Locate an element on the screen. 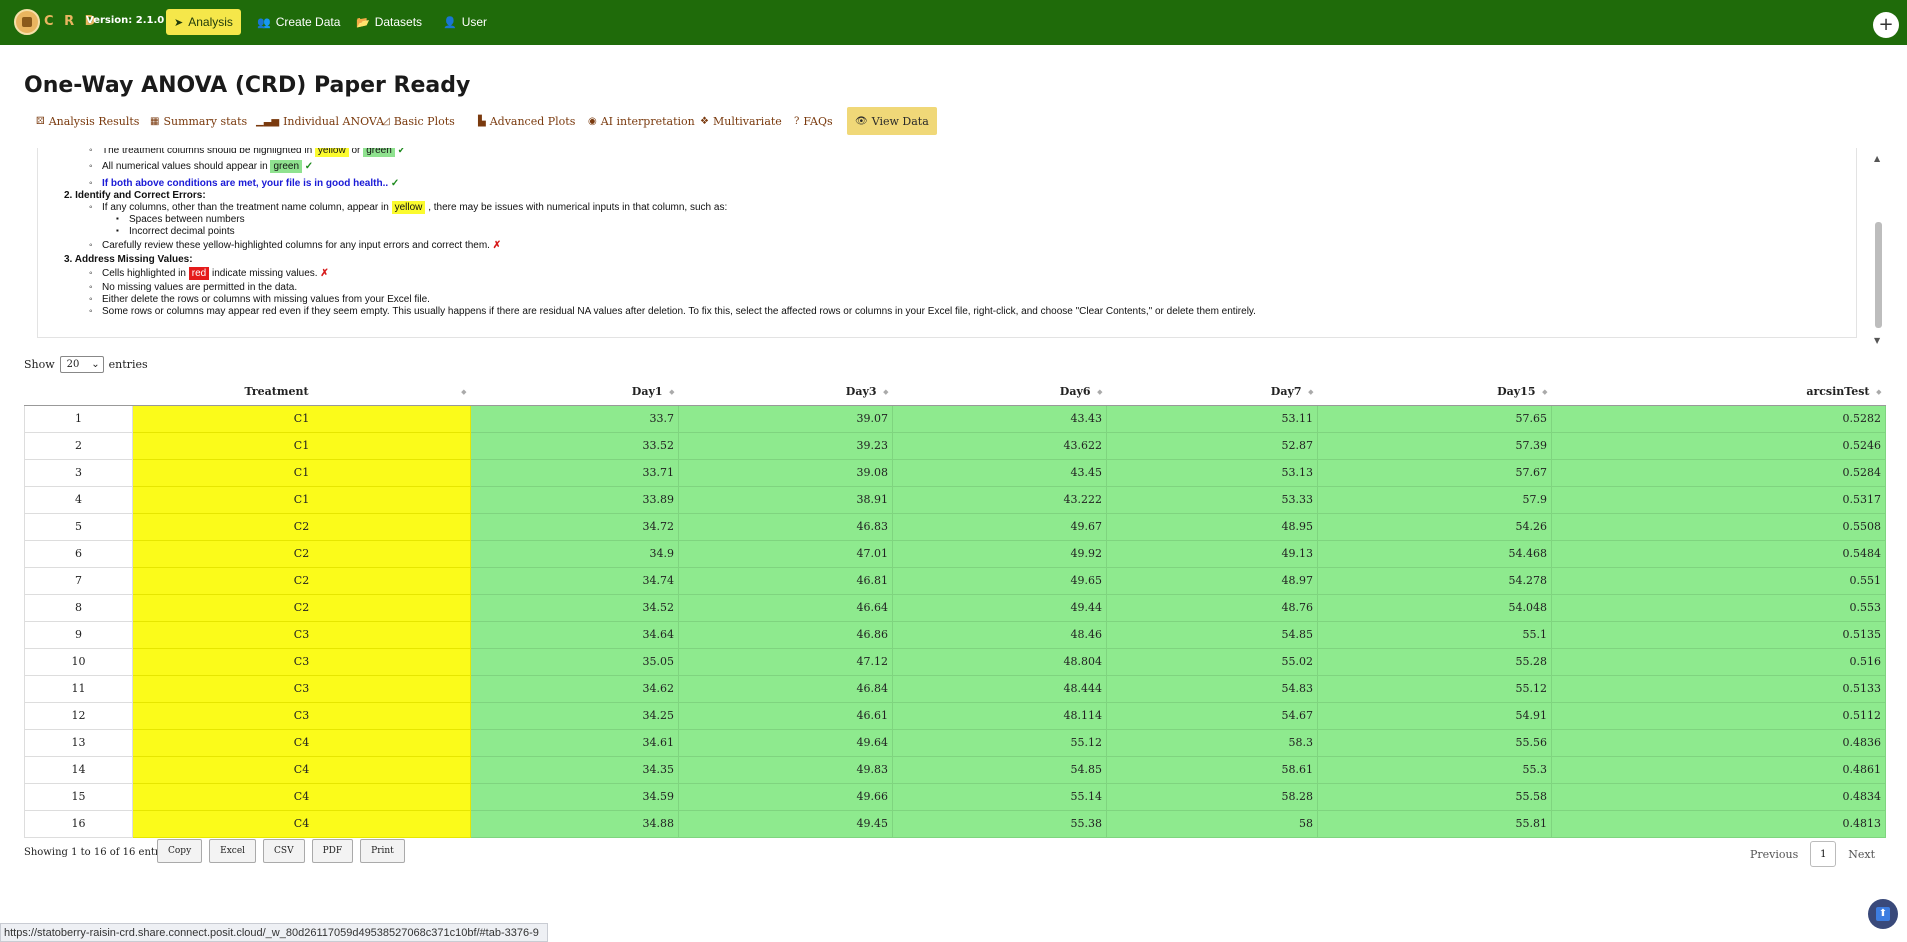 The height and width of the screenshot is (942, 1907). value-cell: 49.67 is located at coordinates (999, 526).